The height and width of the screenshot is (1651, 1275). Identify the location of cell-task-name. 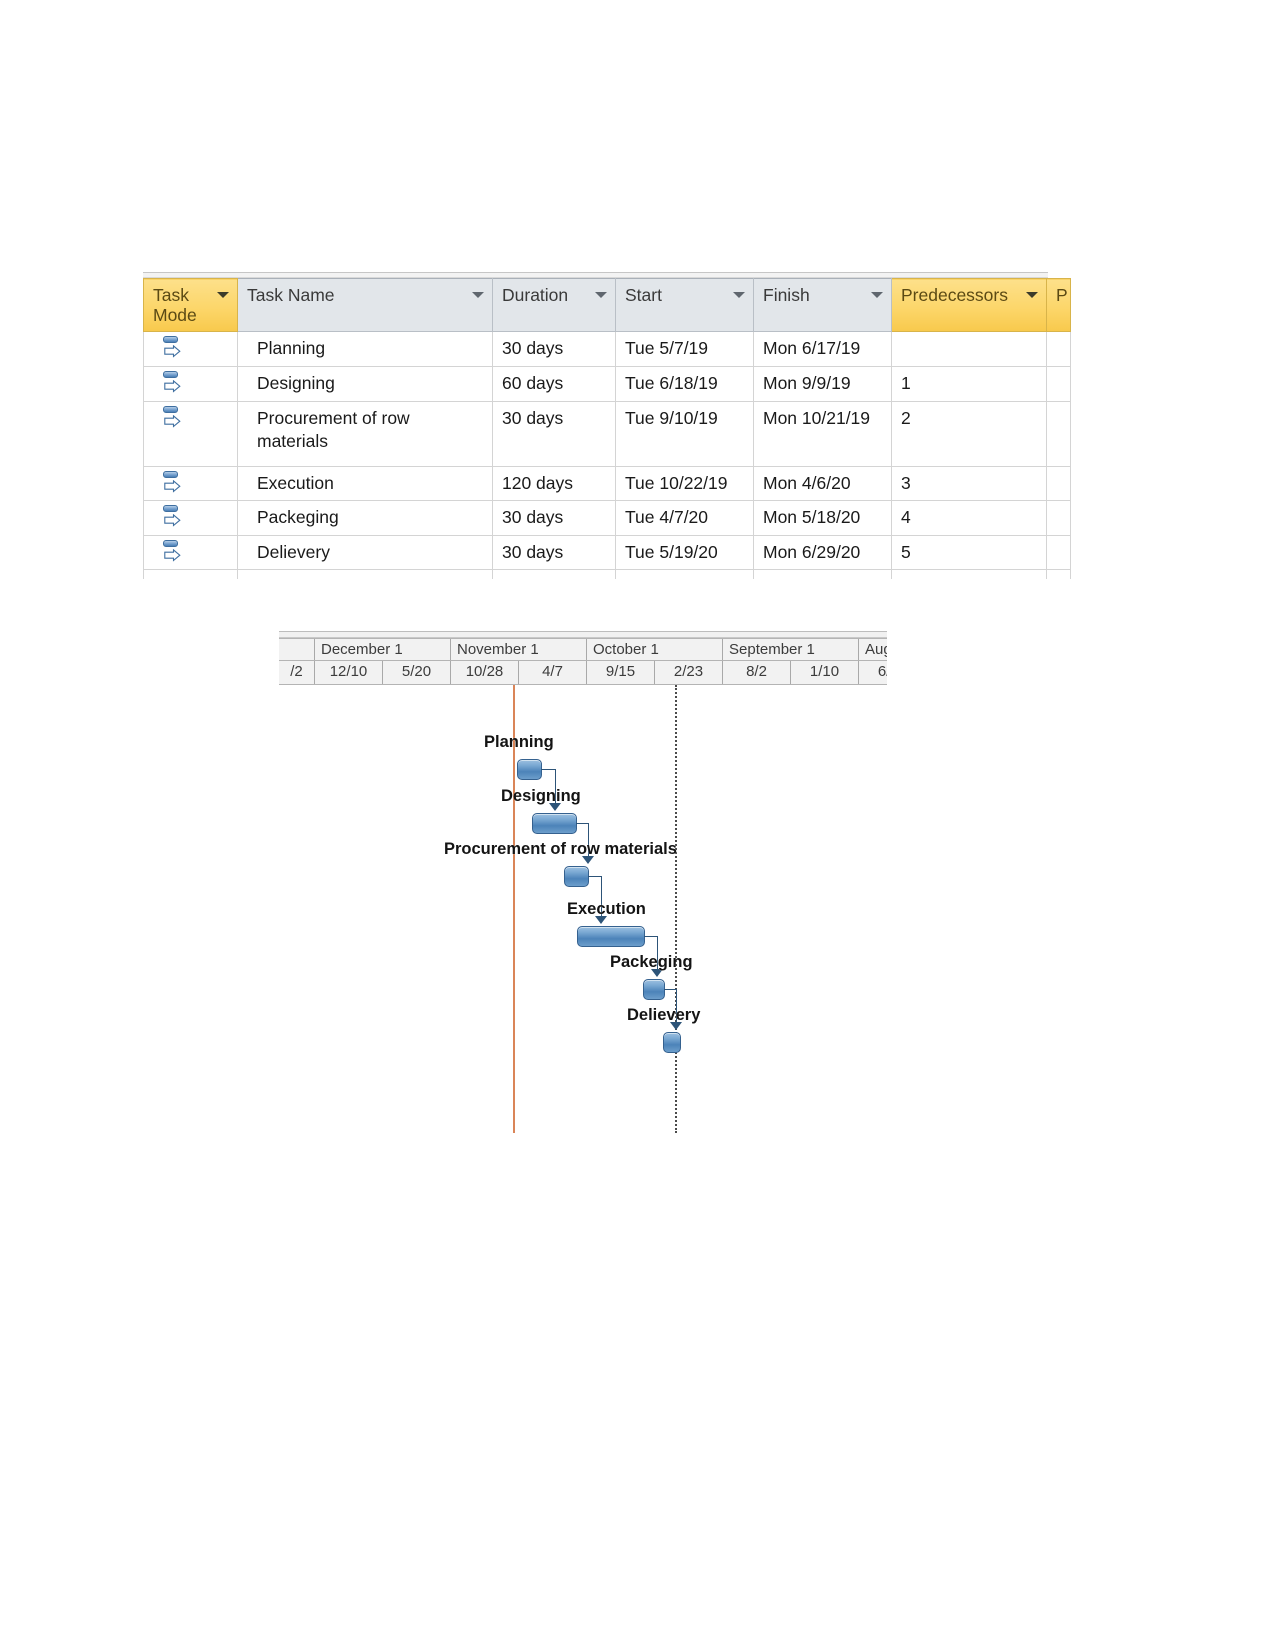
(365, 574).